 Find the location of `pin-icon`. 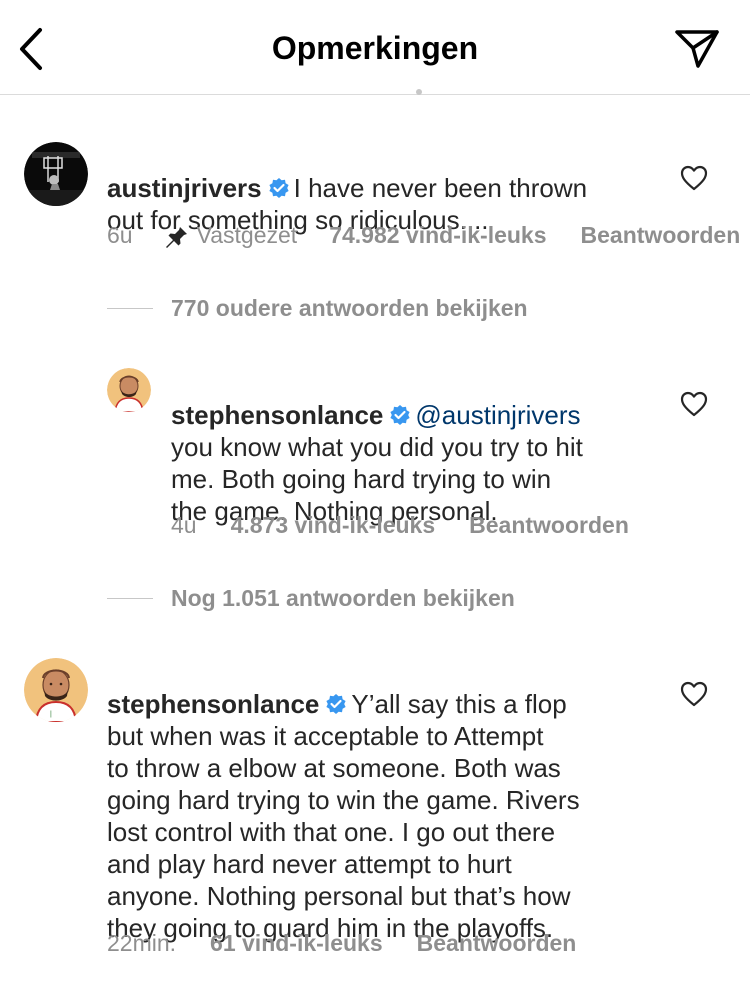

pin-icon is located at coordinates (176, 236).